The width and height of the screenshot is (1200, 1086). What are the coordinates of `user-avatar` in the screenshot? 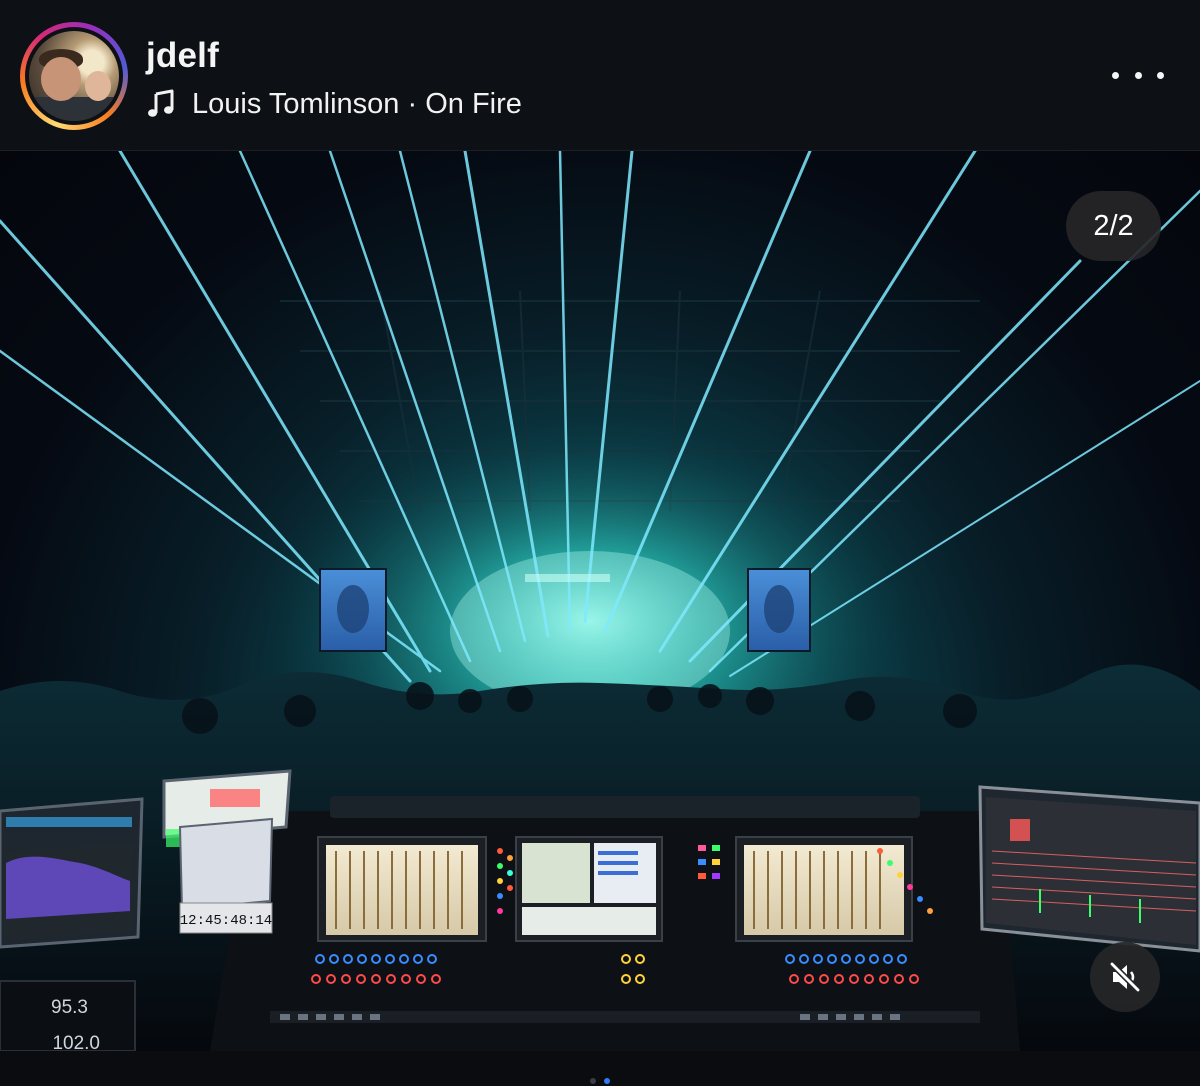 It's located at (74, 76).